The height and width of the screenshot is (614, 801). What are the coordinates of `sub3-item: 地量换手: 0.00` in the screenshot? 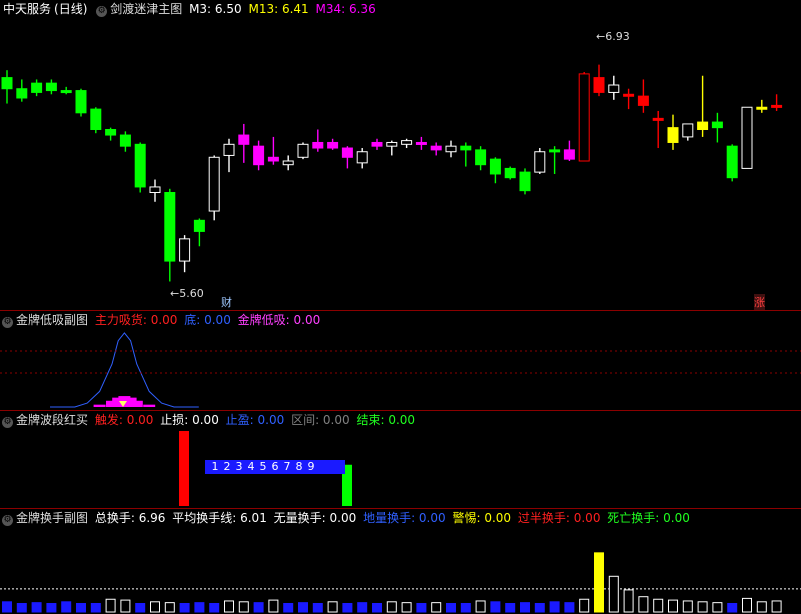 It's located at (404, 518).